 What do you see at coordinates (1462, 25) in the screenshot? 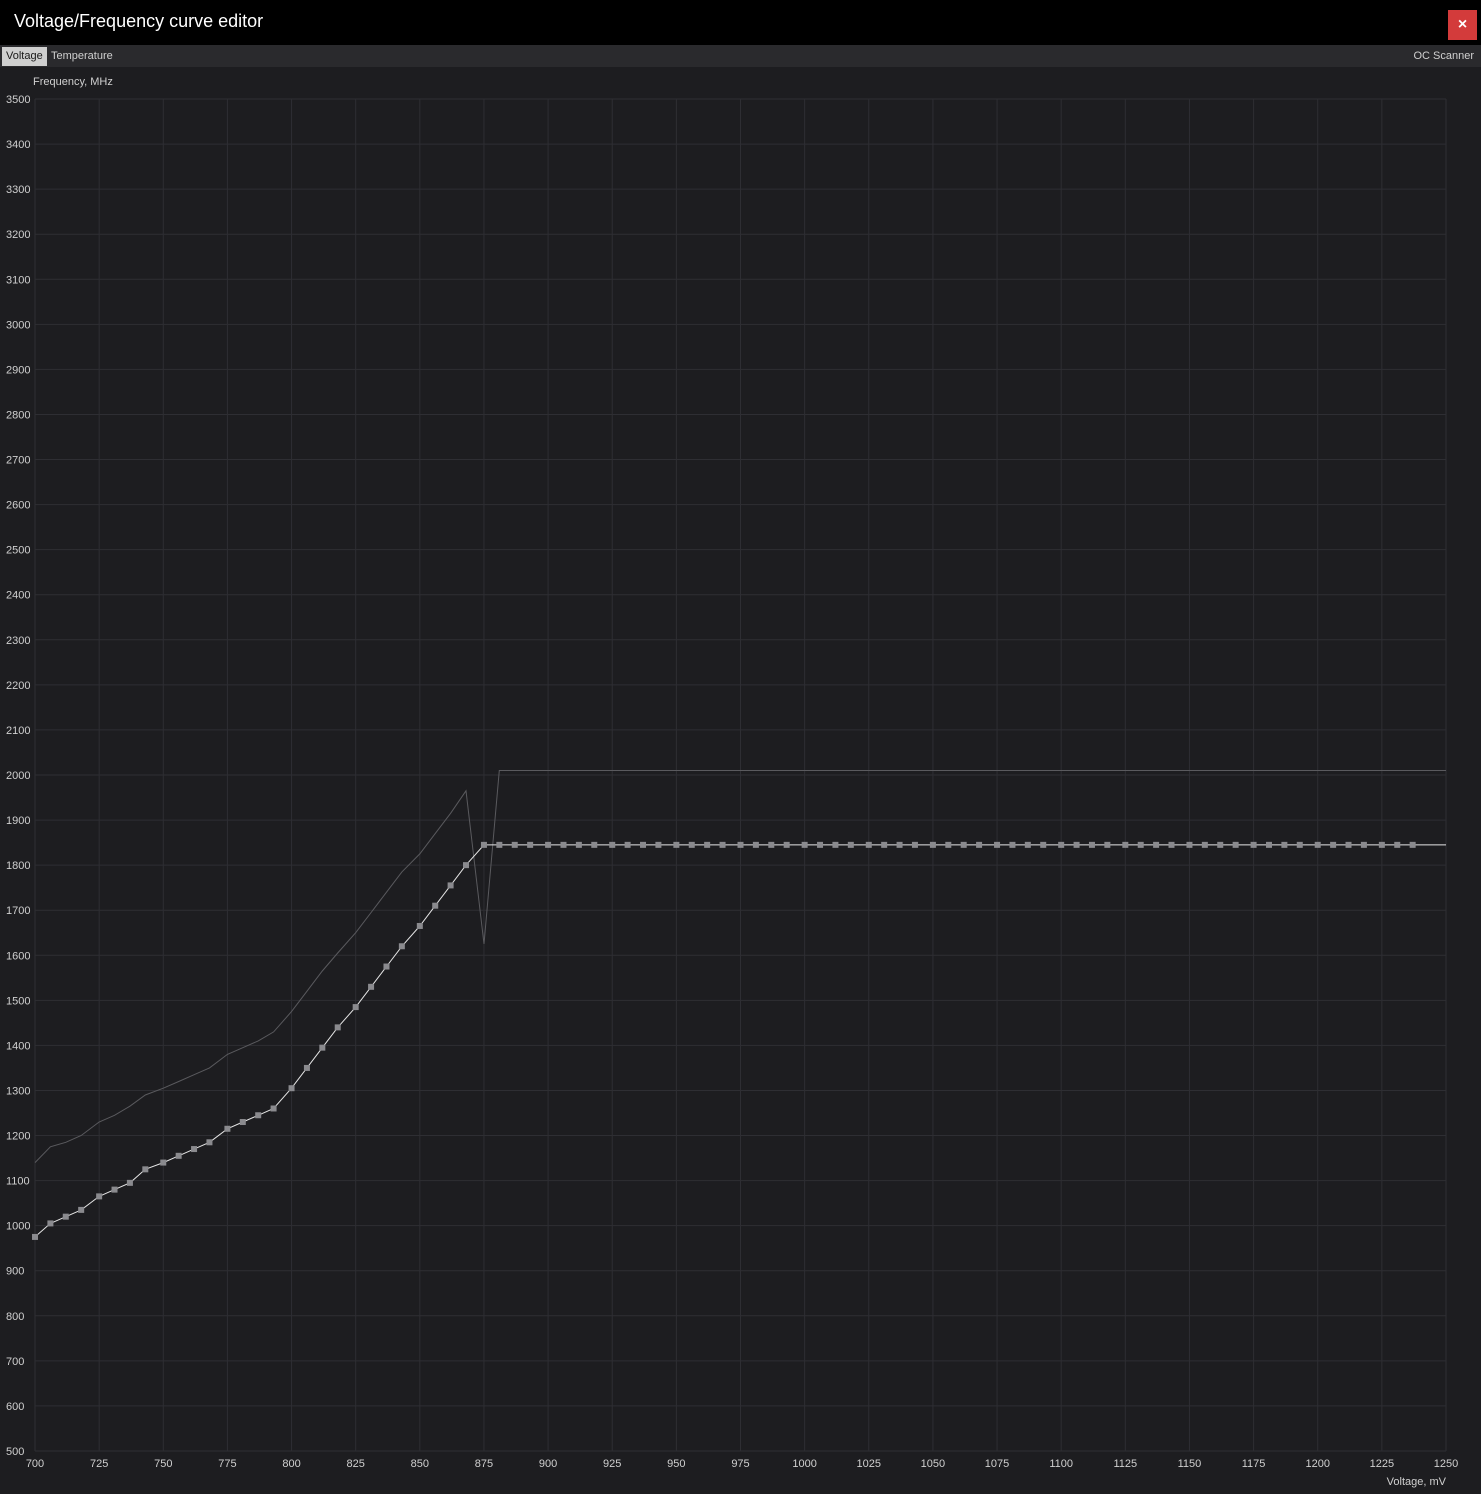
I see `close-button: ×` at bounding box center [1462, 25].